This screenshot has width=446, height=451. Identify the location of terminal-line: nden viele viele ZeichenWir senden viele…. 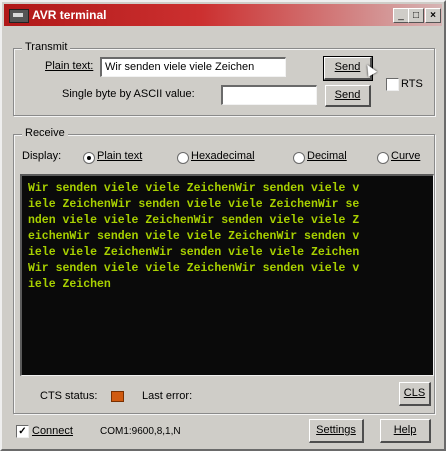
(194, 220).